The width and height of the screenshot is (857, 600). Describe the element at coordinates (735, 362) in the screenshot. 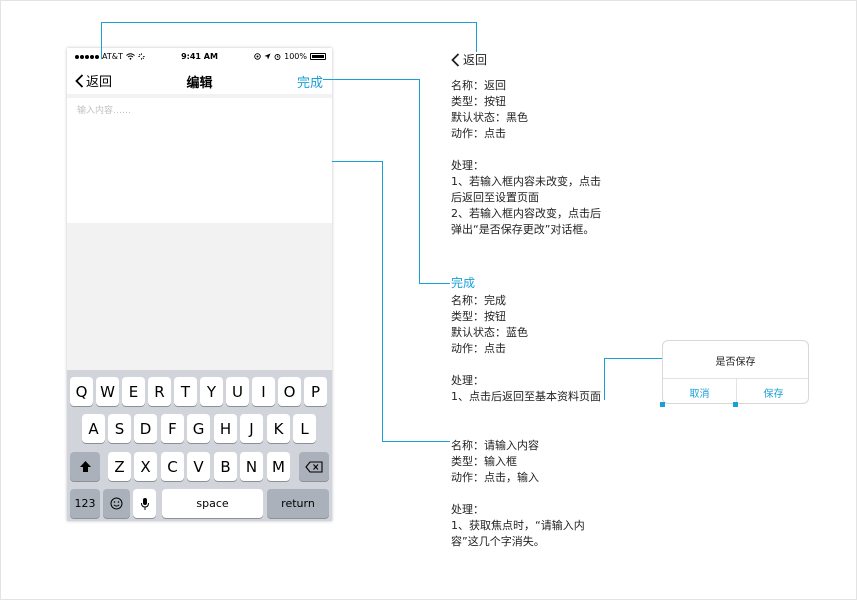

I see `dialog-title: 是否保存` at that location.